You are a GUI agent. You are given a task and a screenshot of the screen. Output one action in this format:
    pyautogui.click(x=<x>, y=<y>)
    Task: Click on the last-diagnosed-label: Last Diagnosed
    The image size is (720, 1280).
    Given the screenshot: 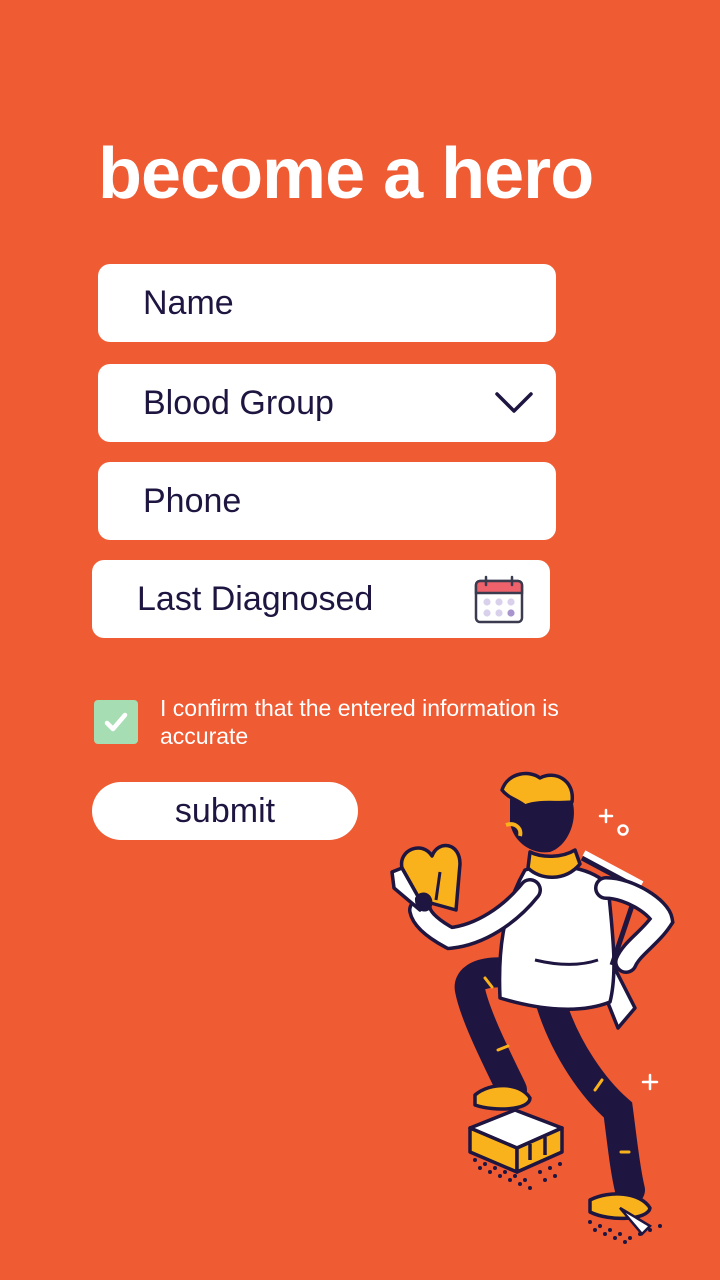 What is the action you would take?
    pyautogui.click(x=255, y=598)
    